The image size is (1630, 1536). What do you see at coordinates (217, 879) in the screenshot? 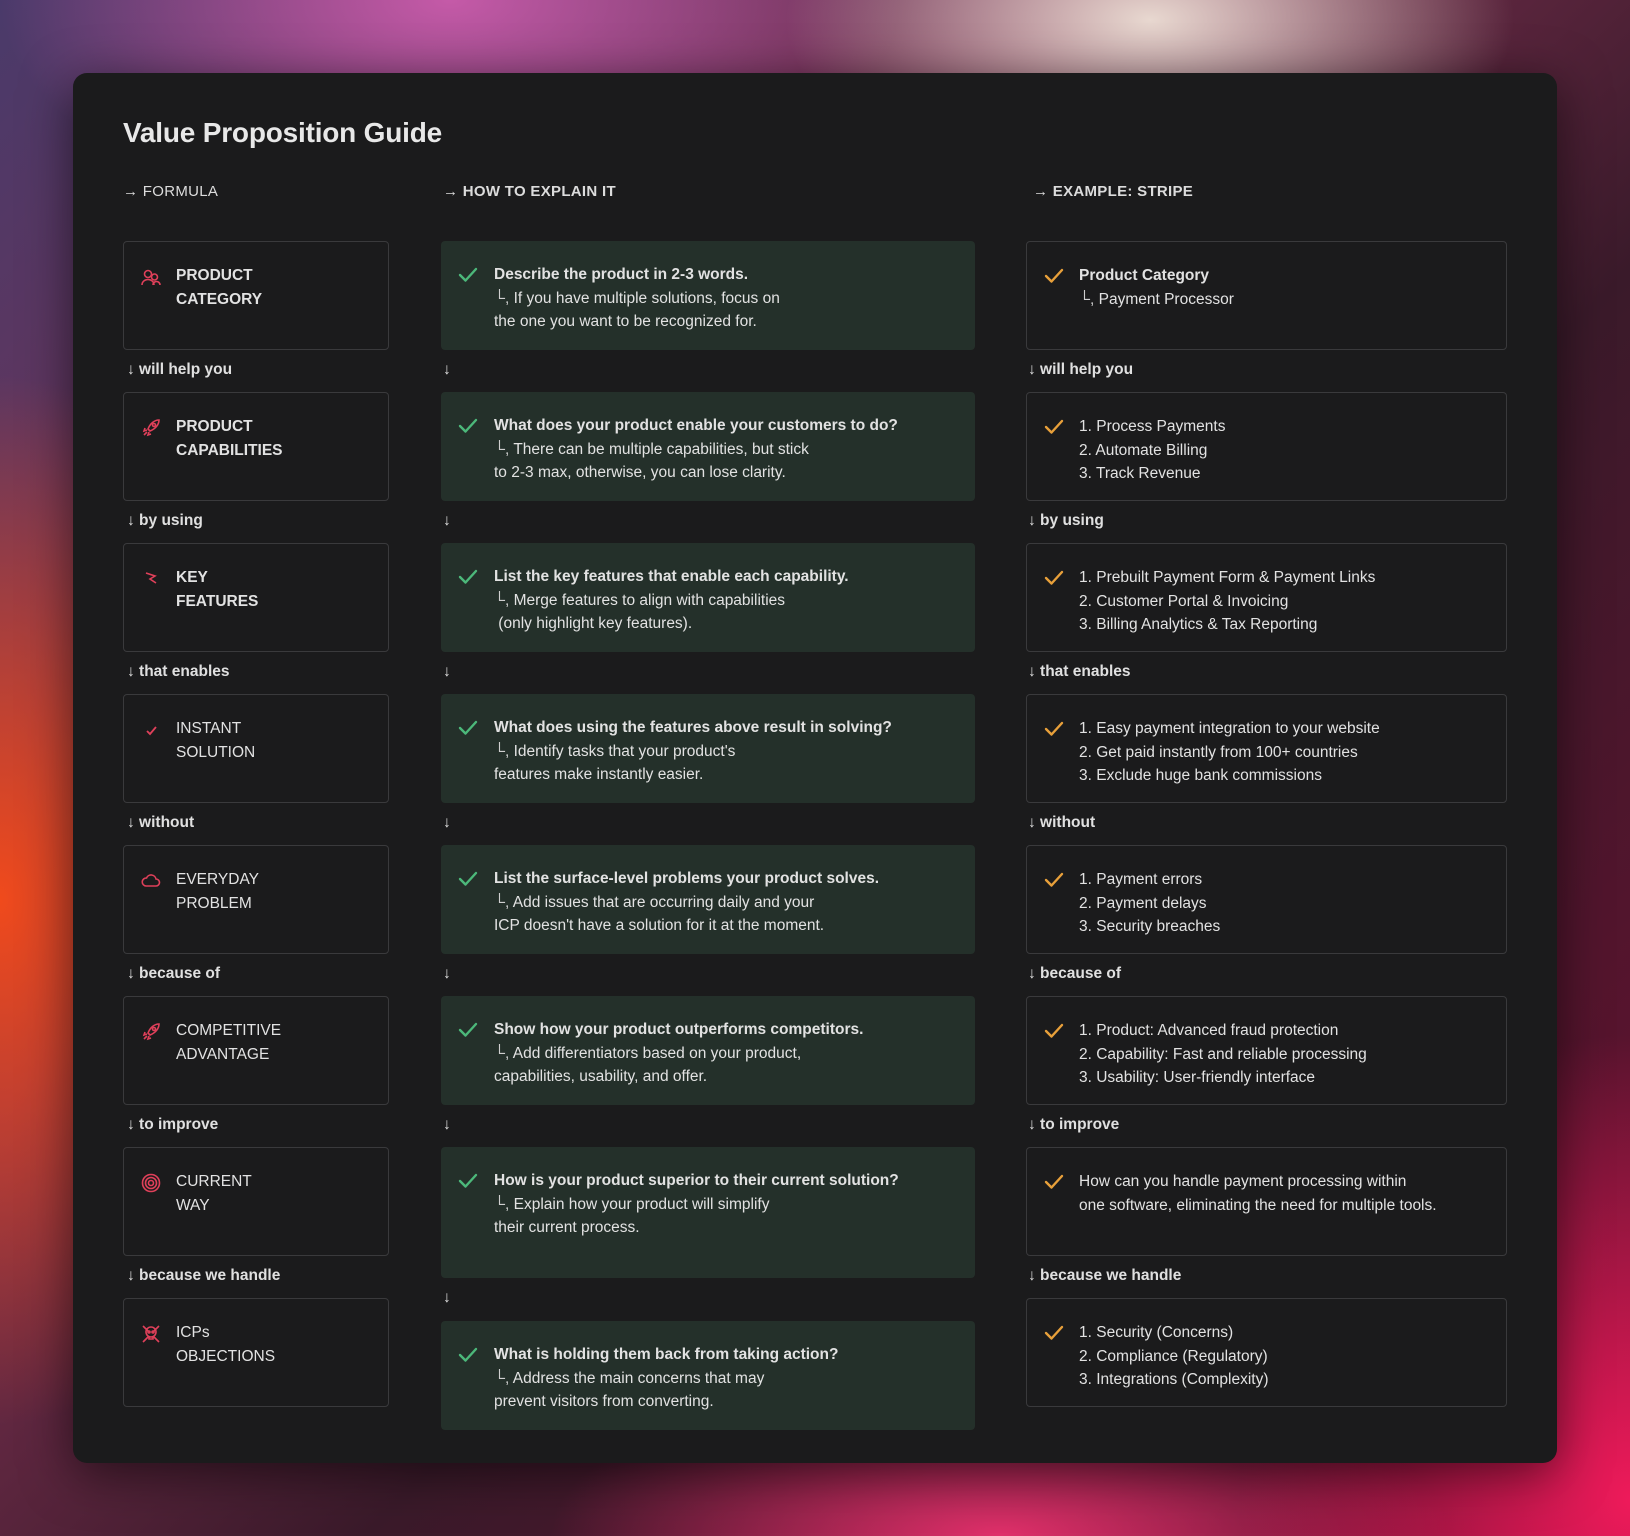
I see `formula-label: EVERYDAY` at bounding box center [217, 879].